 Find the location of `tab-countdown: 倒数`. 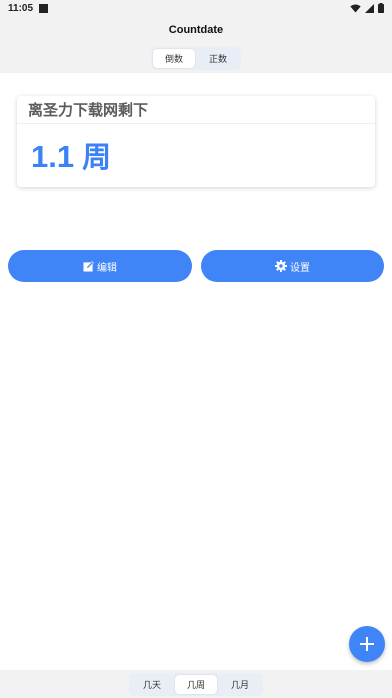

tab-countdown: 倒数 is located at coordinates (173, 58).